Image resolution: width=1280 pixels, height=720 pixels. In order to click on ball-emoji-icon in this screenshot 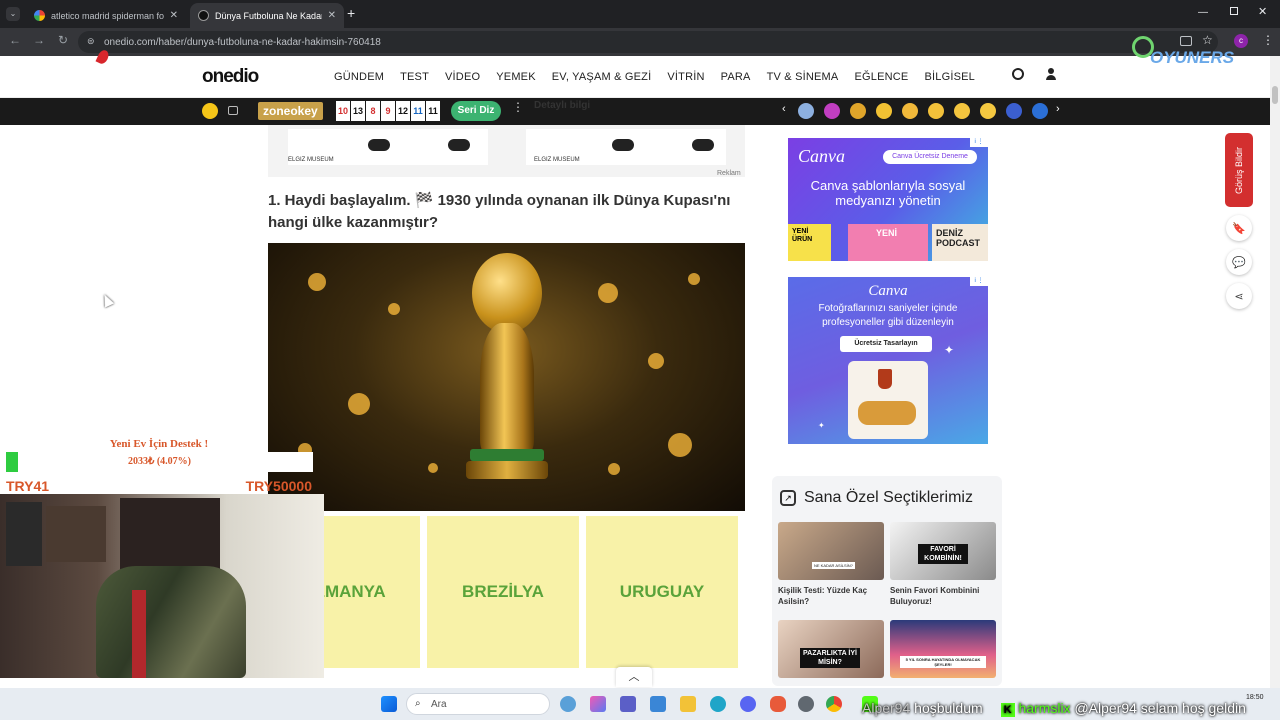, I will do `click(806, 111)`.